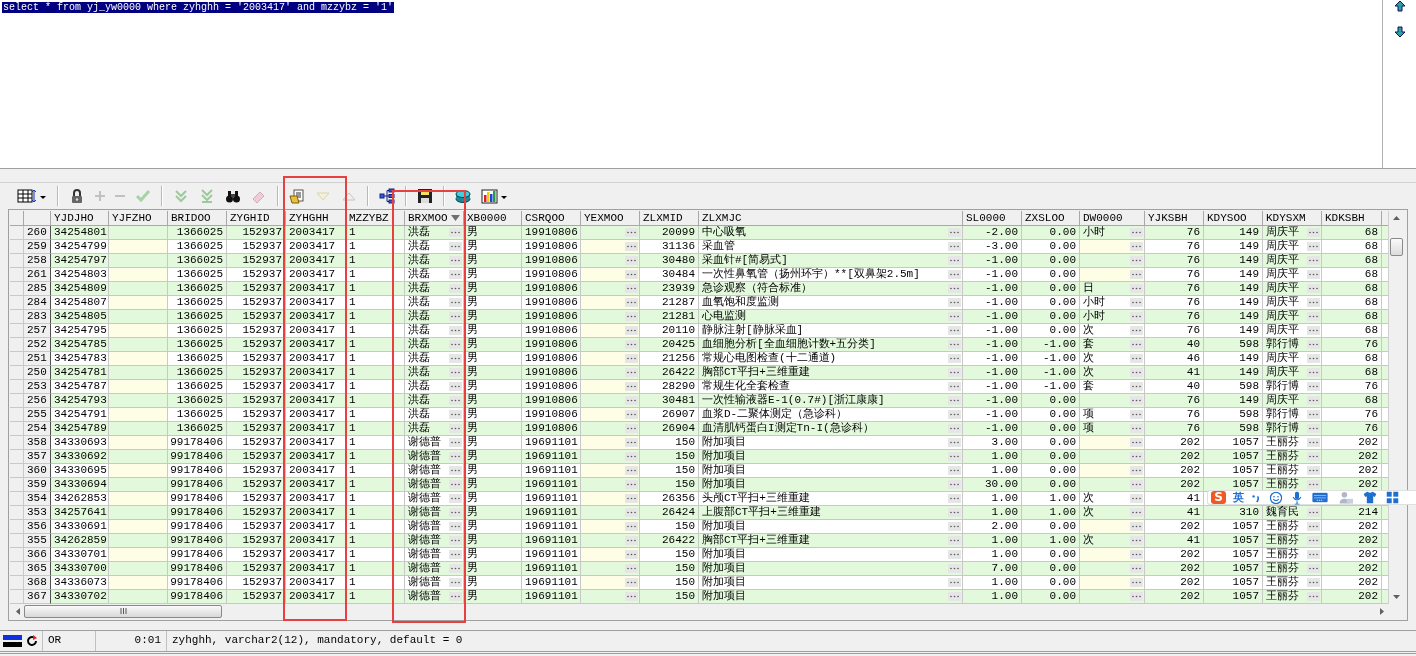 This screenshot has width=1416, height=656. What do you see at coordinates (1292, 218) in the screenshot?
I see `column-header: KDYSXM` at bounding box center [1292, 218].